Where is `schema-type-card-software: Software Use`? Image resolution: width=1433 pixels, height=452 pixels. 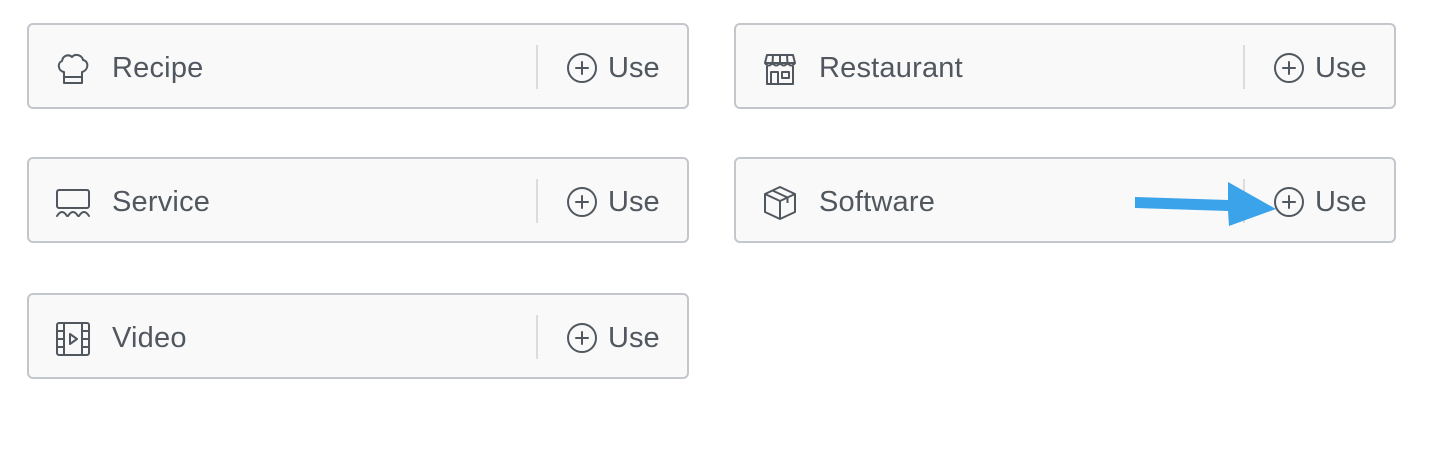
schema-type-card-software: Software Use is located at coordinates (1065, 200).